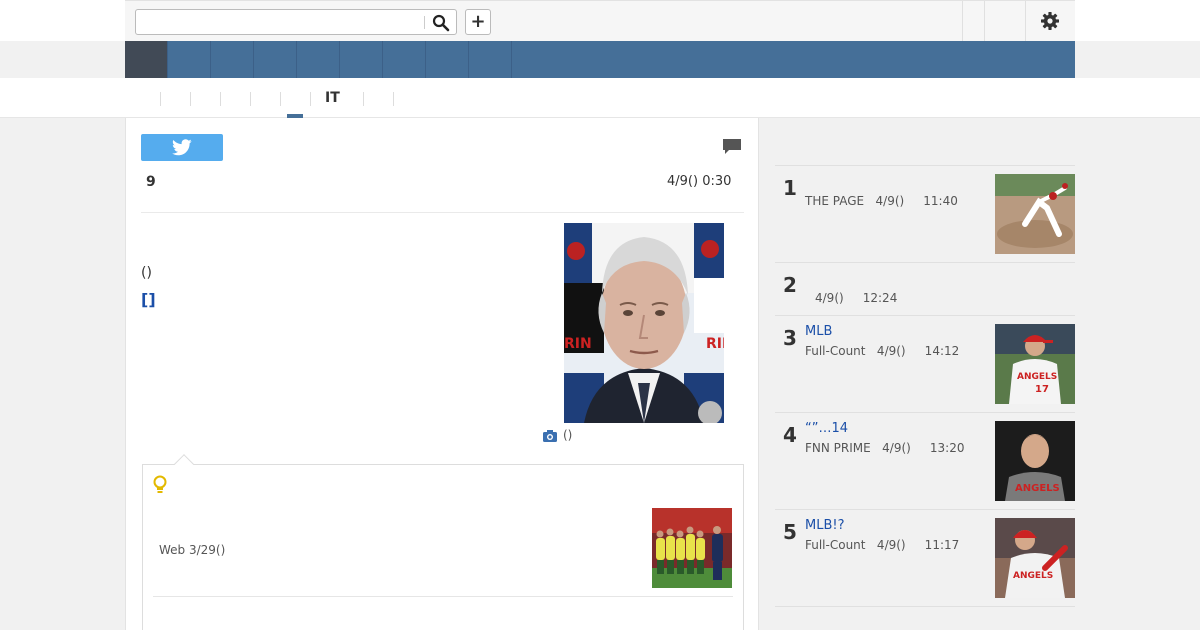 The height and width of the screenshot is (630, 1200). I want to click on lightbulb-icon, so click(160, 484).